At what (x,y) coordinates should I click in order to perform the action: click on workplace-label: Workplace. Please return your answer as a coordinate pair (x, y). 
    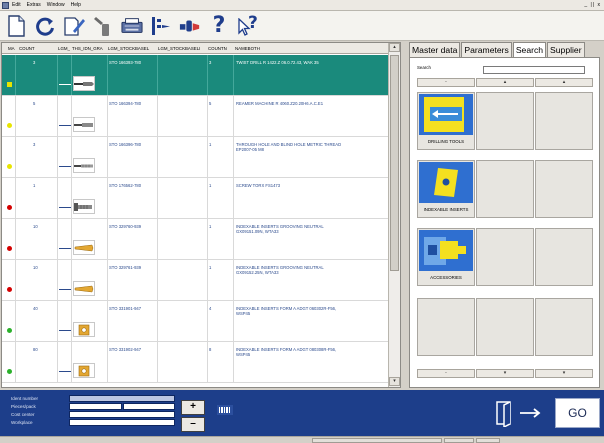
    Looking at the image, I should click on (22, 422).